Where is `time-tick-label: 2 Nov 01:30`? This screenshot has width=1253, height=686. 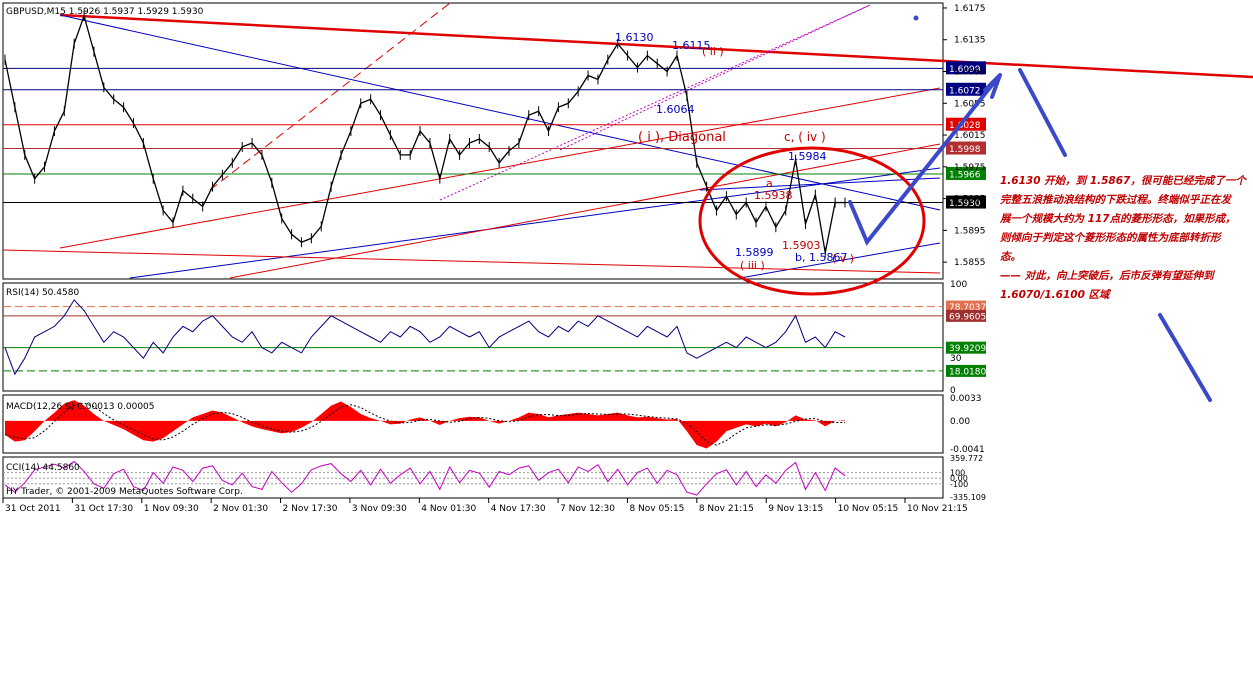 time-tick-label: 2 Nov 01:30 is located at coordinates (240, 509).